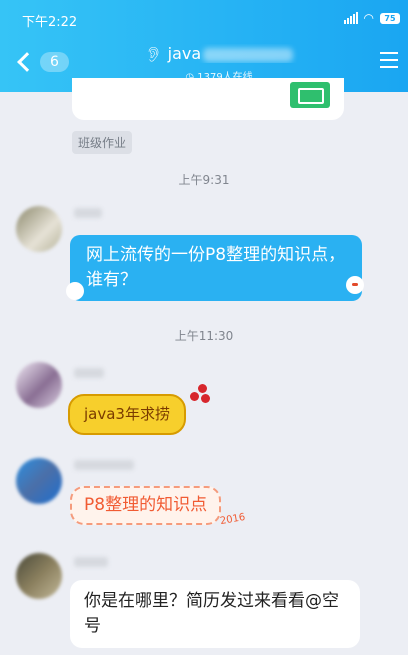  I want to click on menu-button, so click(389, 62).